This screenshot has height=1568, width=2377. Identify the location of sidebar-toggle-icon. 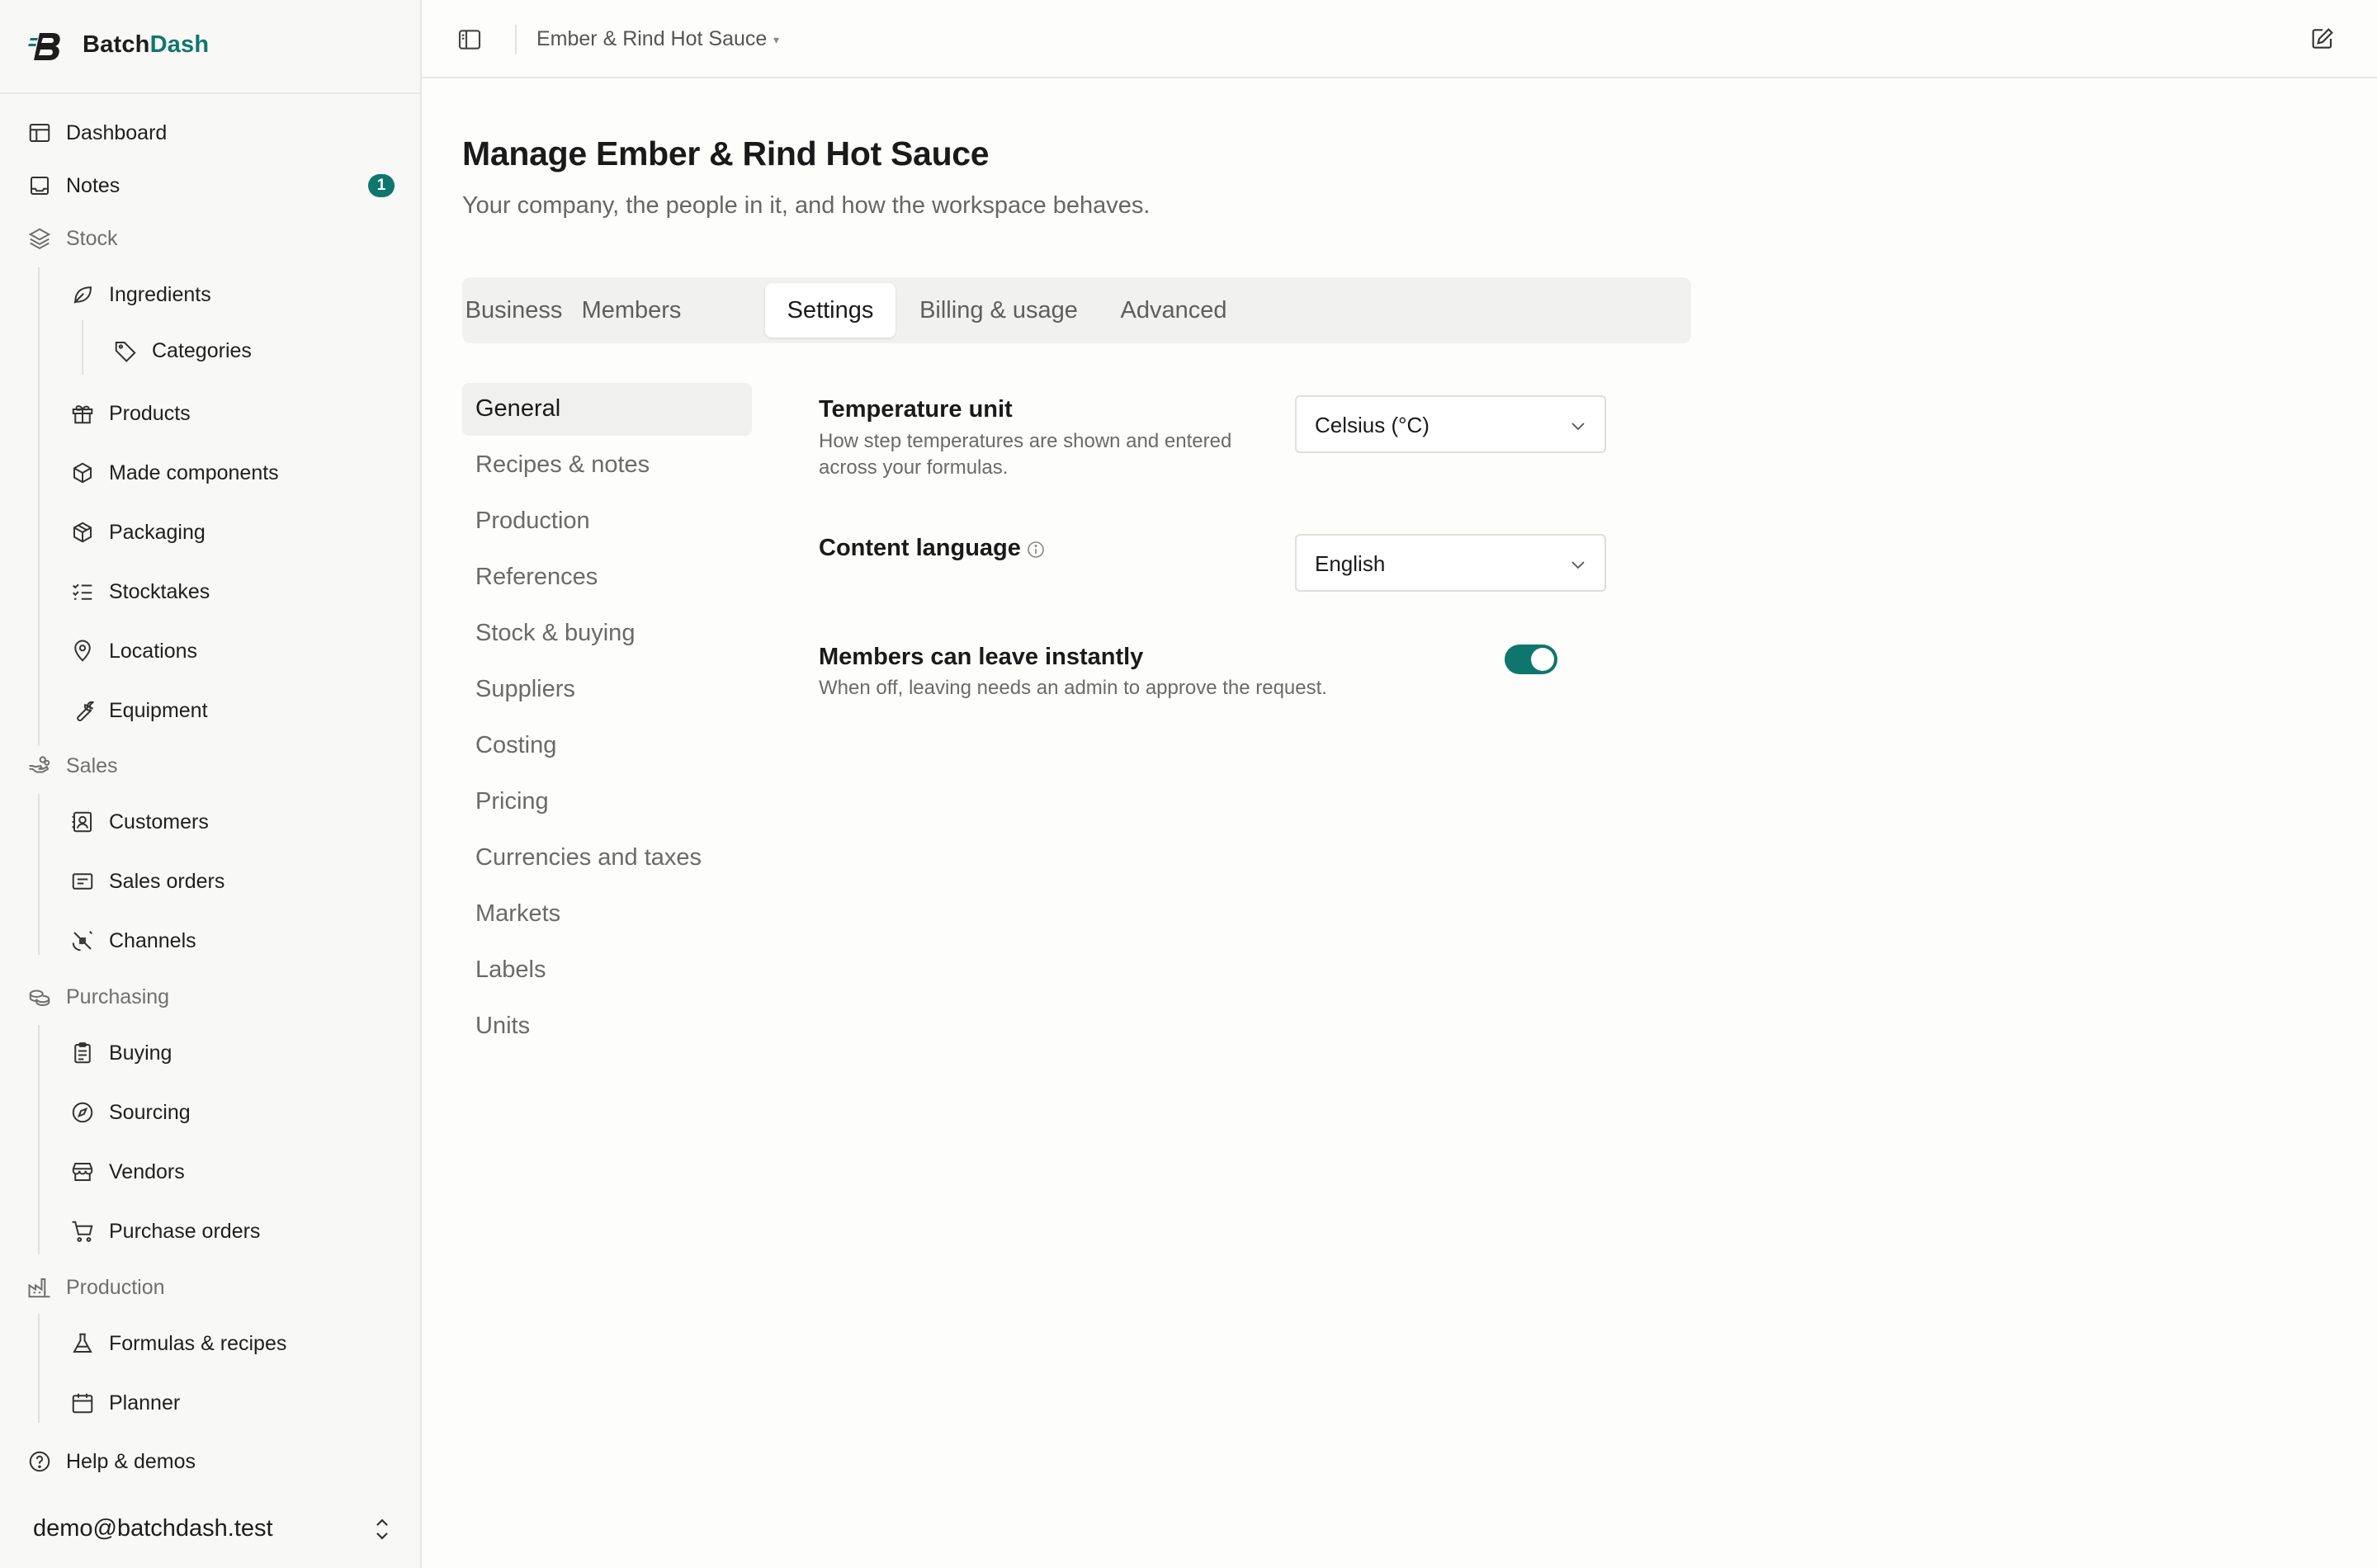
(470, 39).